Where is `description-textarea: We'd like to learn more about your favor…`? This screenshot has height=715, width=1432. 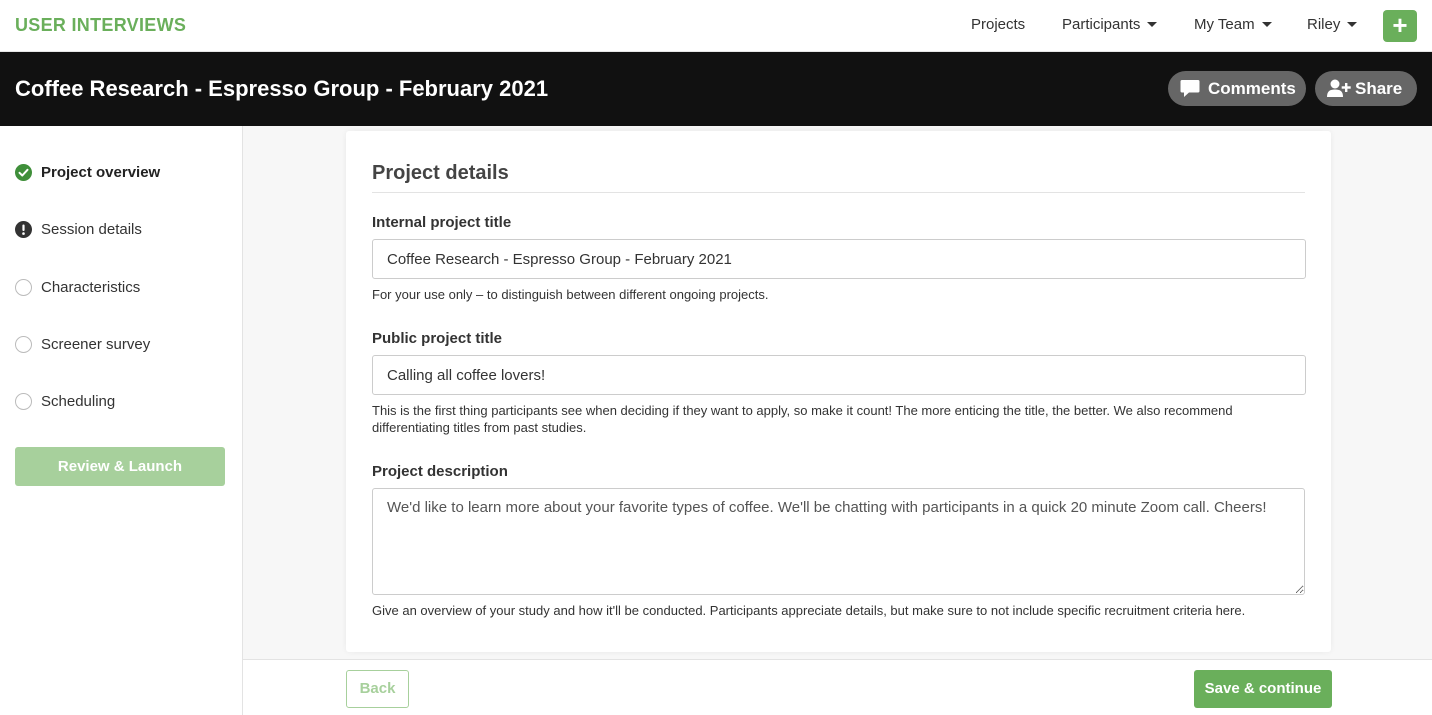 description-textarea: We'd like to learn more about your favor… is located at coordinates (838, 541).